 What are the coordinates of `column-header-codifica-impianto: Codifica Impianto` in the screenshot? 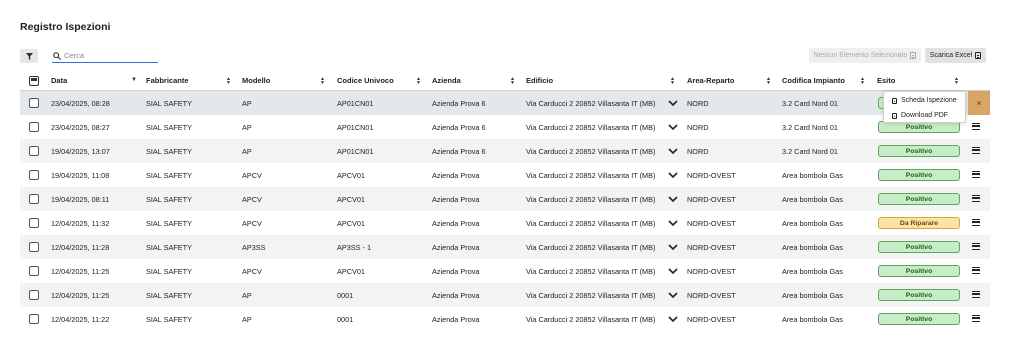 It's located at (813, 80).